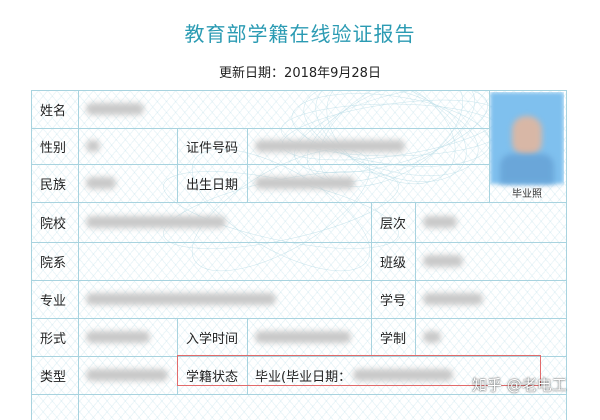  Describe the element at coordinates (224, 261) in the screenshot. I see `department-value` at that location.